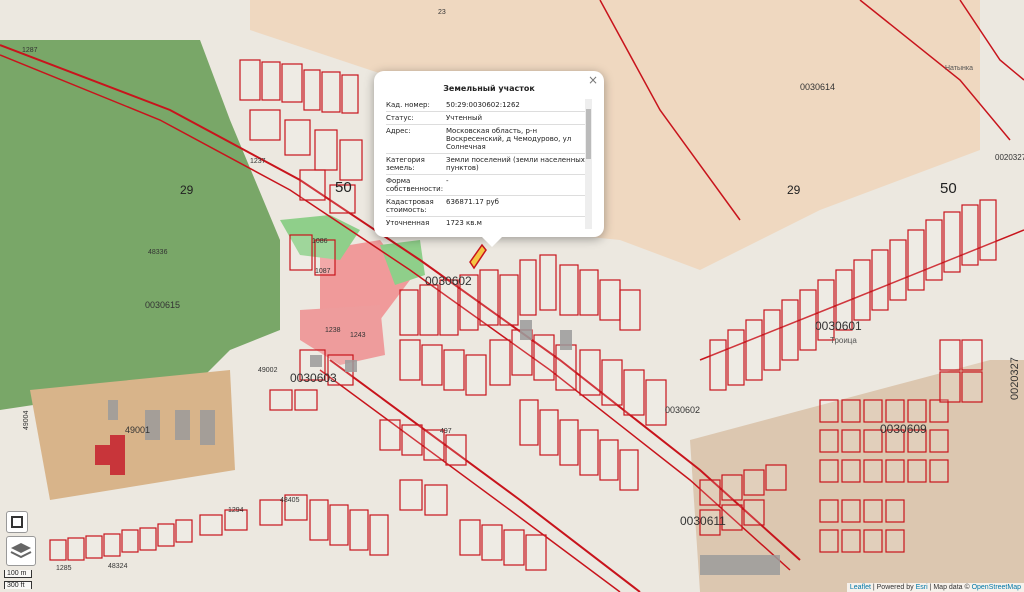  Describe the element at coordinates (703, 521) in the screenshot. I see `quarter-label: 0030611` at that location.